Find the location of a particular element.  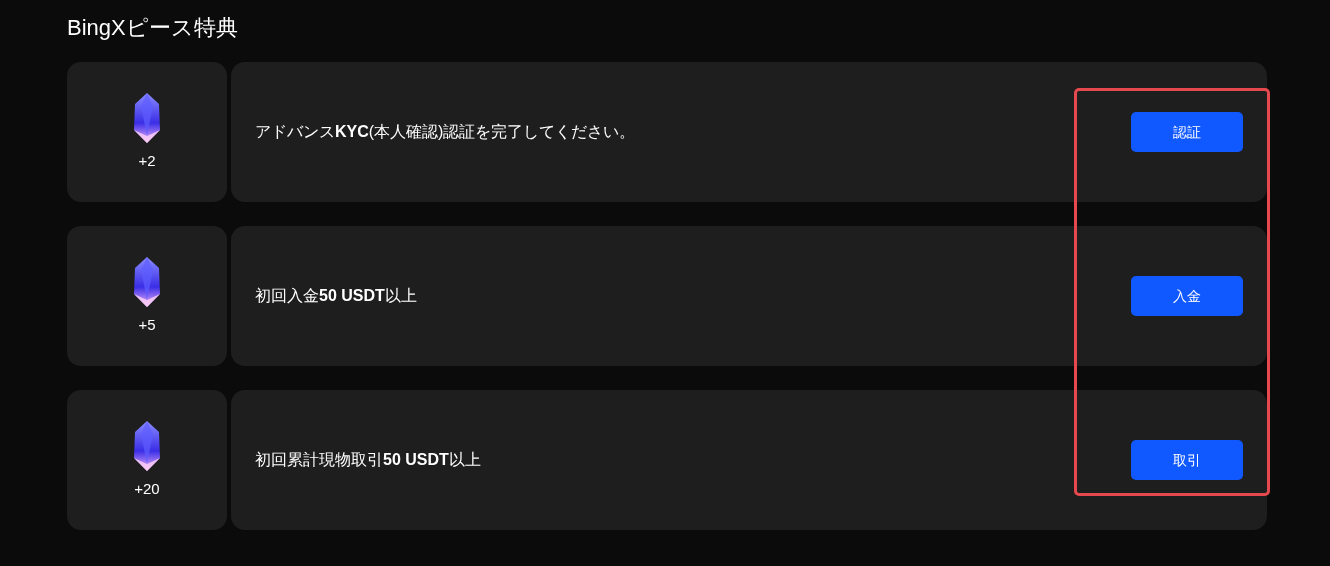

reward-amount: +5 is located at coordinates (147, 324).